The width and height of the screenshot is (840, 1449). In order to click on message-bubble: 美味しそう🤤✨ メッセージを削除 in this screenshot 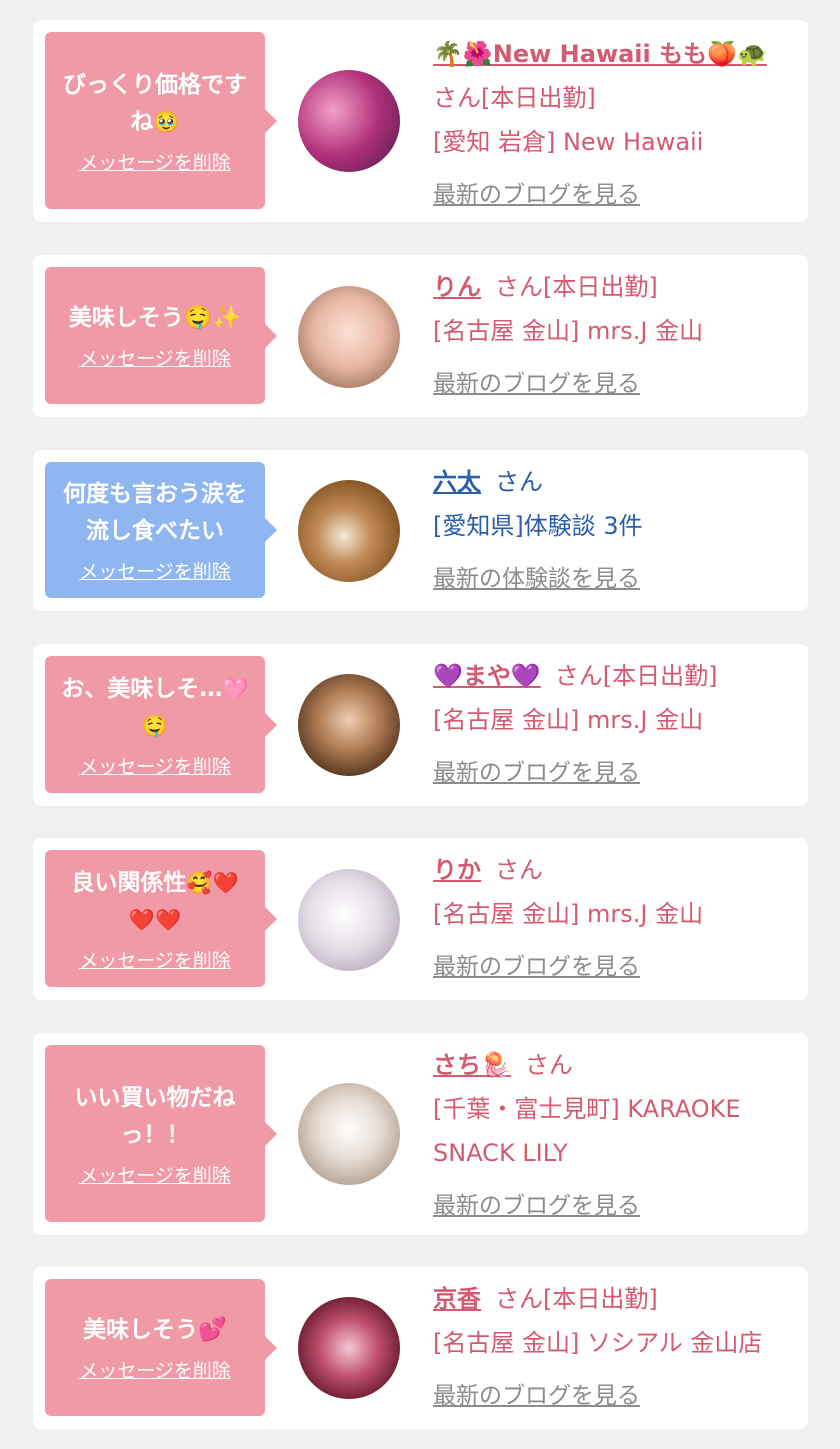, I will do `click(161, 335)`.